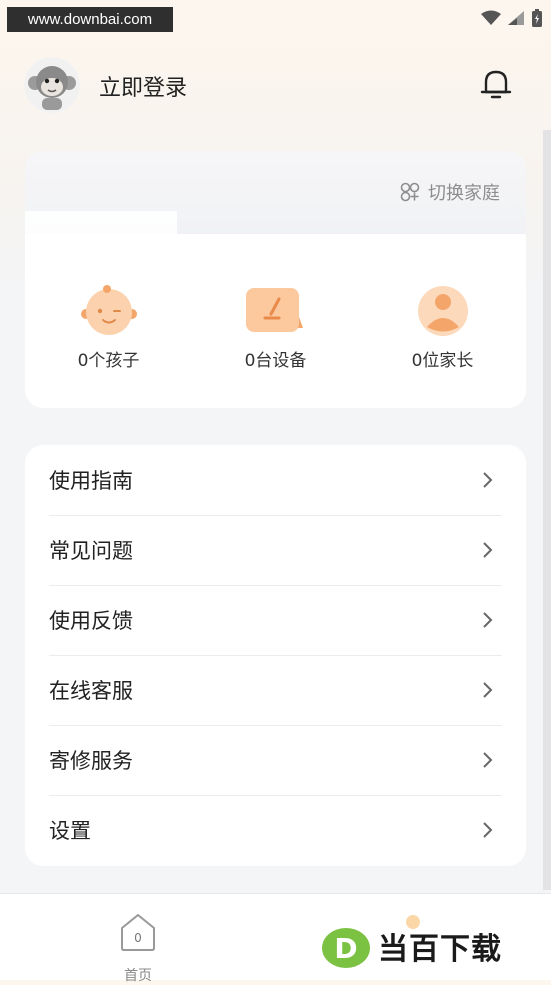 Image resolution: width=551 pixels, height=985 pixels. Describe the element at coordinates (91, 481) in the screenshot. I see `menu-item-label: 使用指南` at that location.